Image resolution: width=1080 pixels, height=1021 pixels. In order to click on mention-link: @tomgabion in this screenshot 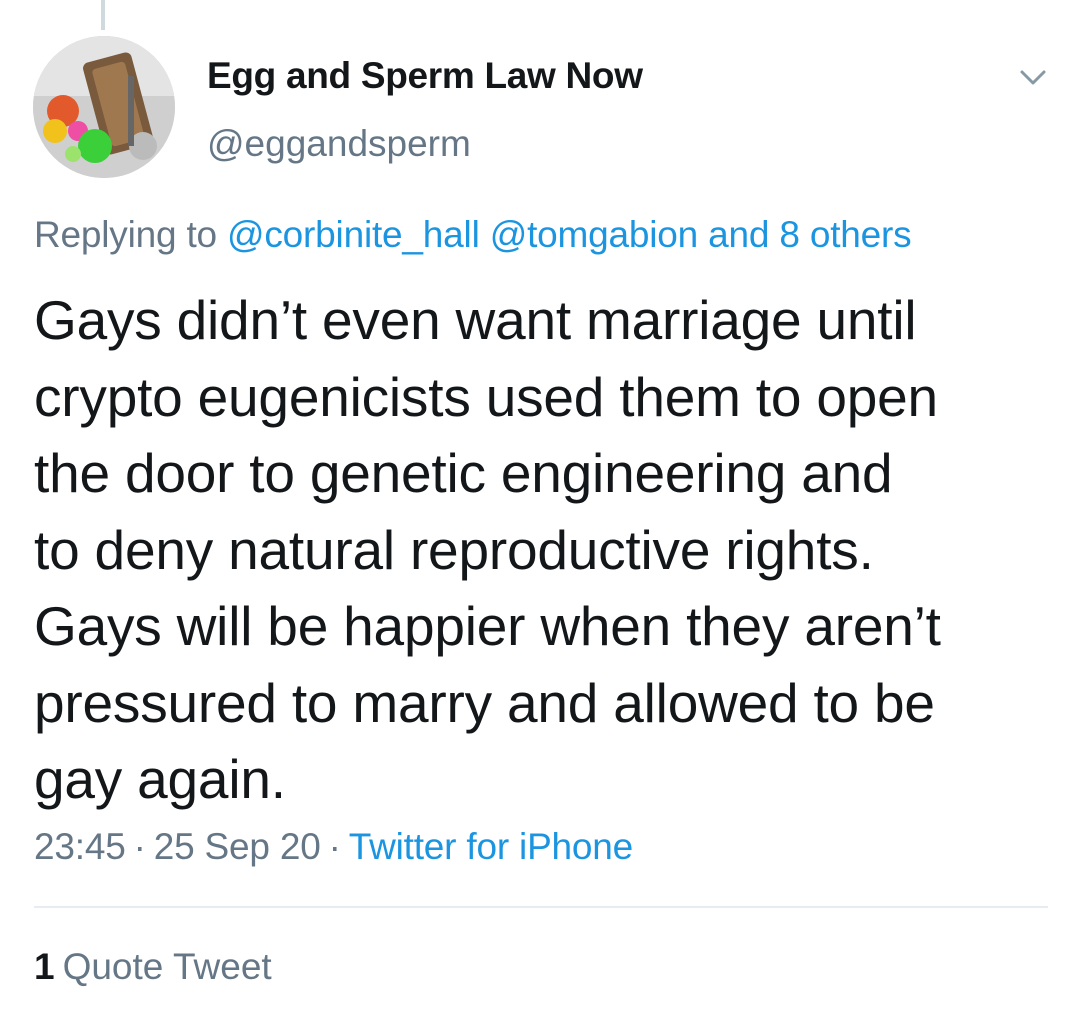, I will do `click(594, 234)`.